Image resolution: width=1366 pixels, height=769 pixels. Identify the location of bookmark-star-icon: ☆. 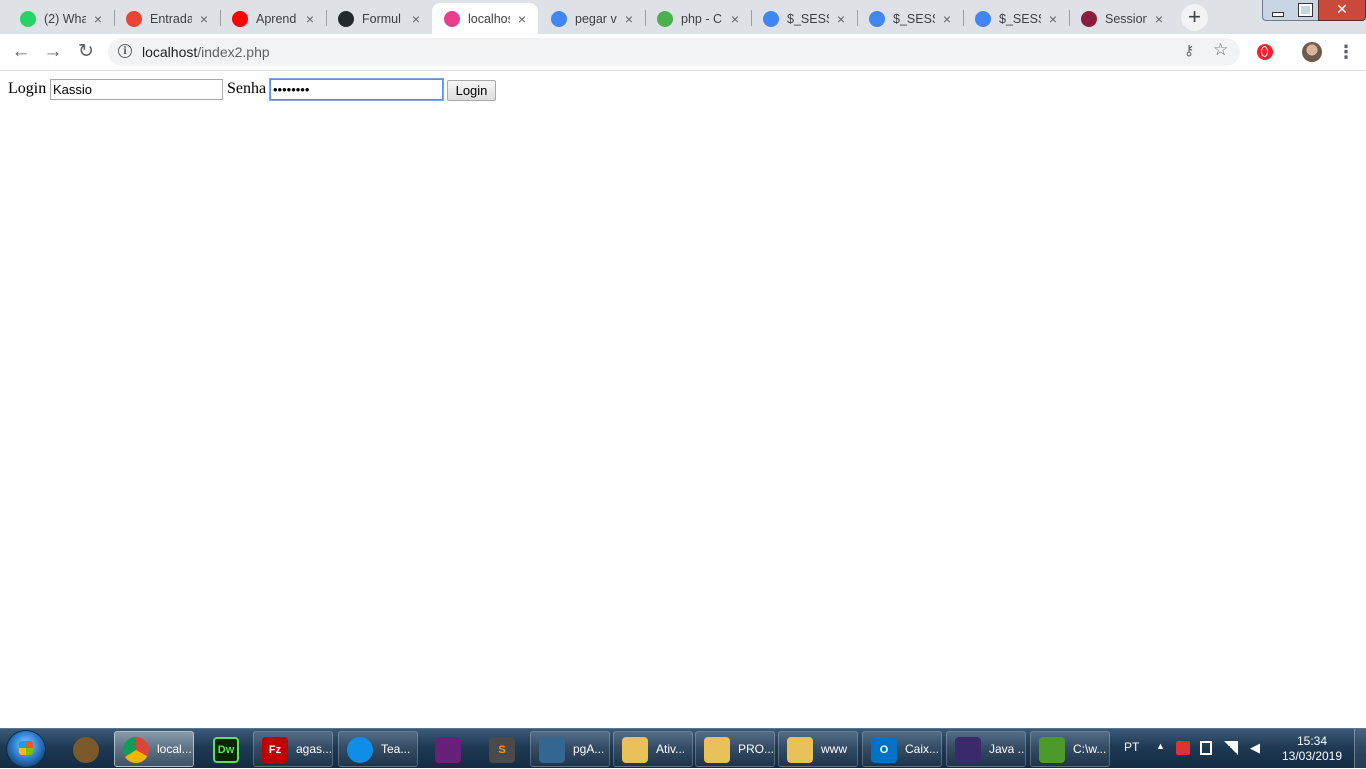
(1220, 50).